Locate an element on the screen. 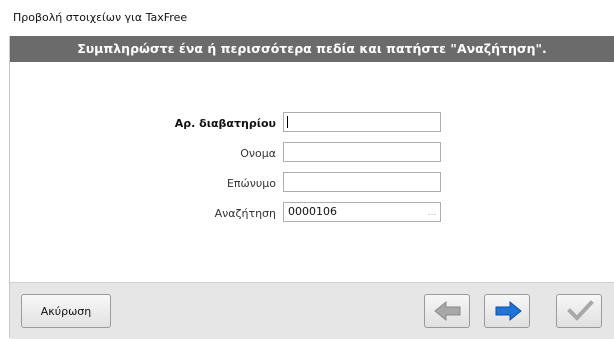 The image size is (614, 339). passport-input is located at coordinates (362, 122).